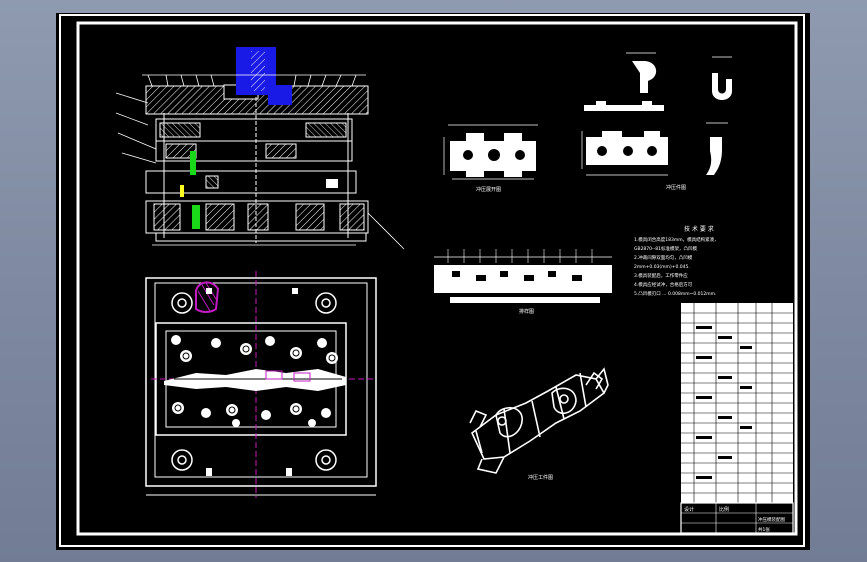  What do you see at coordinates (675, 293) in the screenshot?
I see `tech-req-line: 5.凸凹模刃口 ... 0.008mm~0.012mm.` at bounding box center [675, 293].